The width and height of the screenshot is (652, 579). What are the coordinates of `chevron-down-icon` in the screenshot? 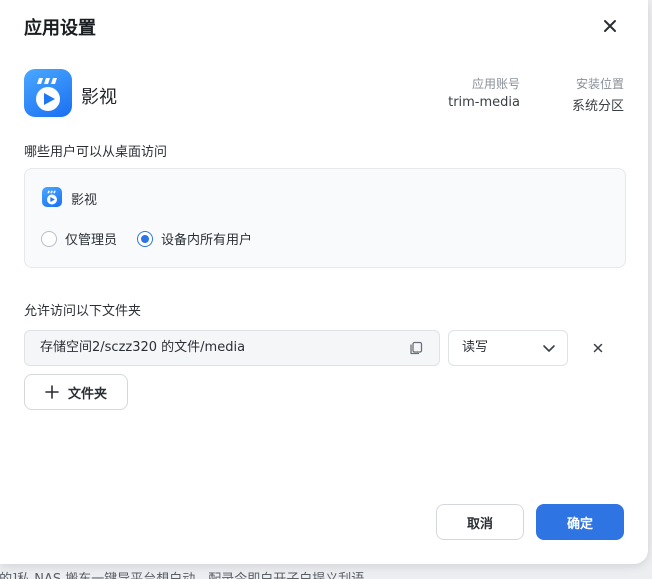 It's located at (549, 348).